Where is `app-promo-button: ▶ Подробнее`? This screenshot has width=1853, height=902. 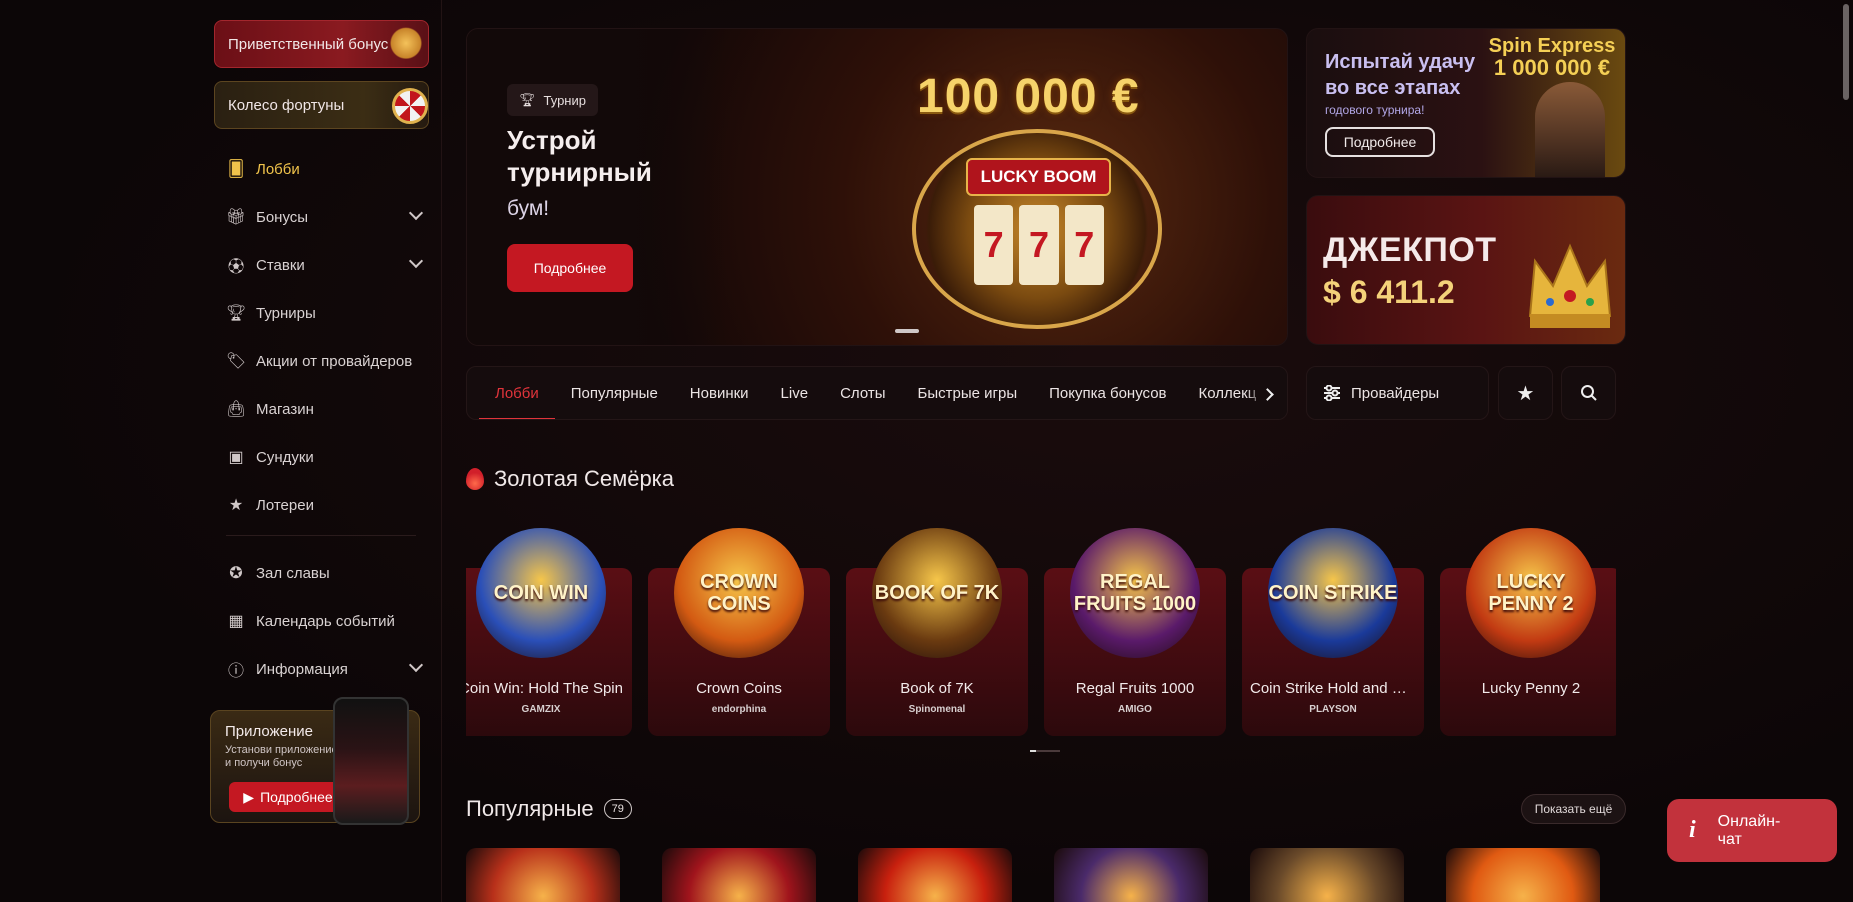
app-promo-button: ▶ Подробнее is located at coordinates (288, 797).